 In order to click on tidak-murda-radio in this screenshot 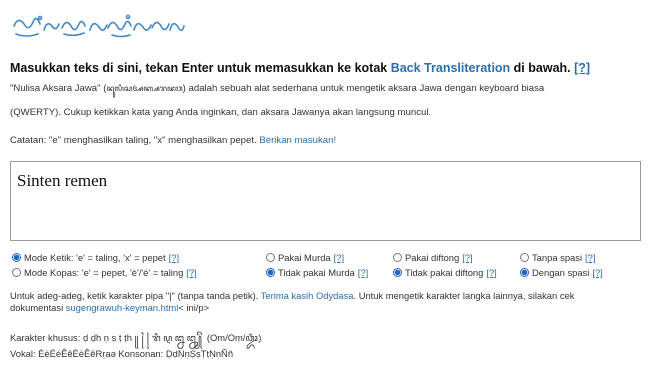, I will do `click(270, 272)`.